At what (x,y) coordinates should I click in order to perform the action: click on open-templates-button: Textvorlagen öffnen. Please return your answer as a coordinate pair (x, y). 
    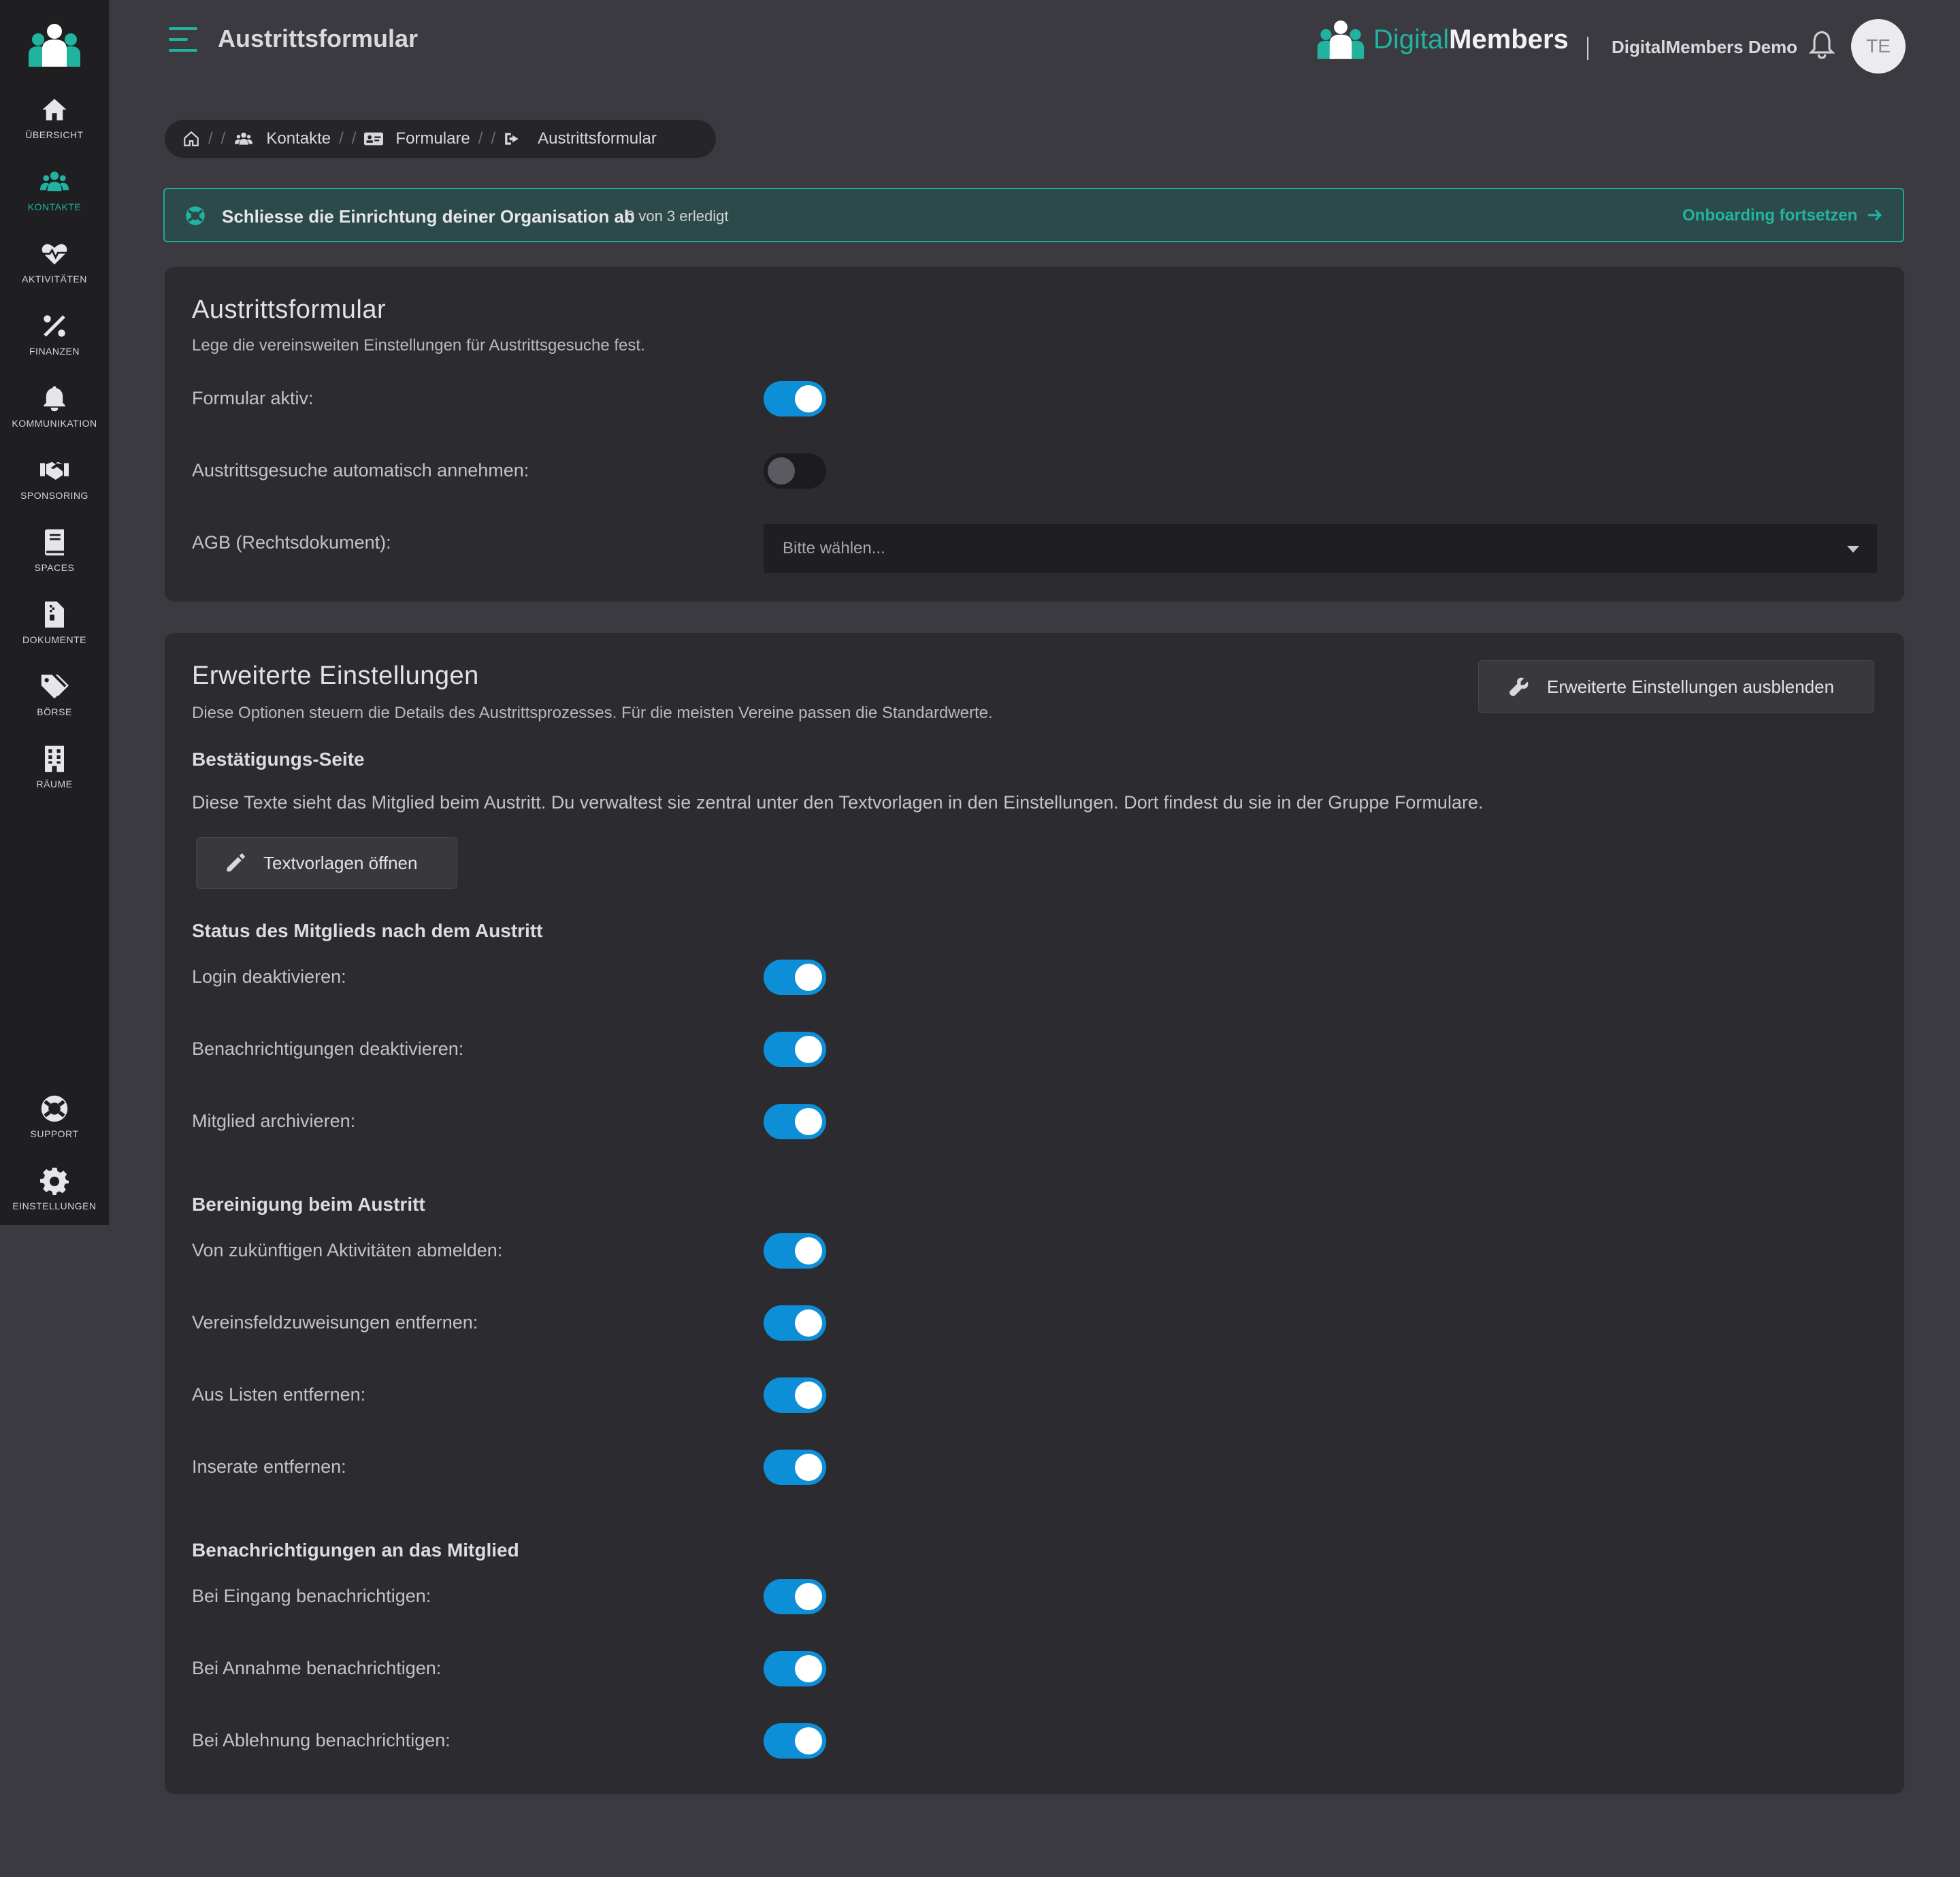
    Looking at the image, I should click on (326, 863).